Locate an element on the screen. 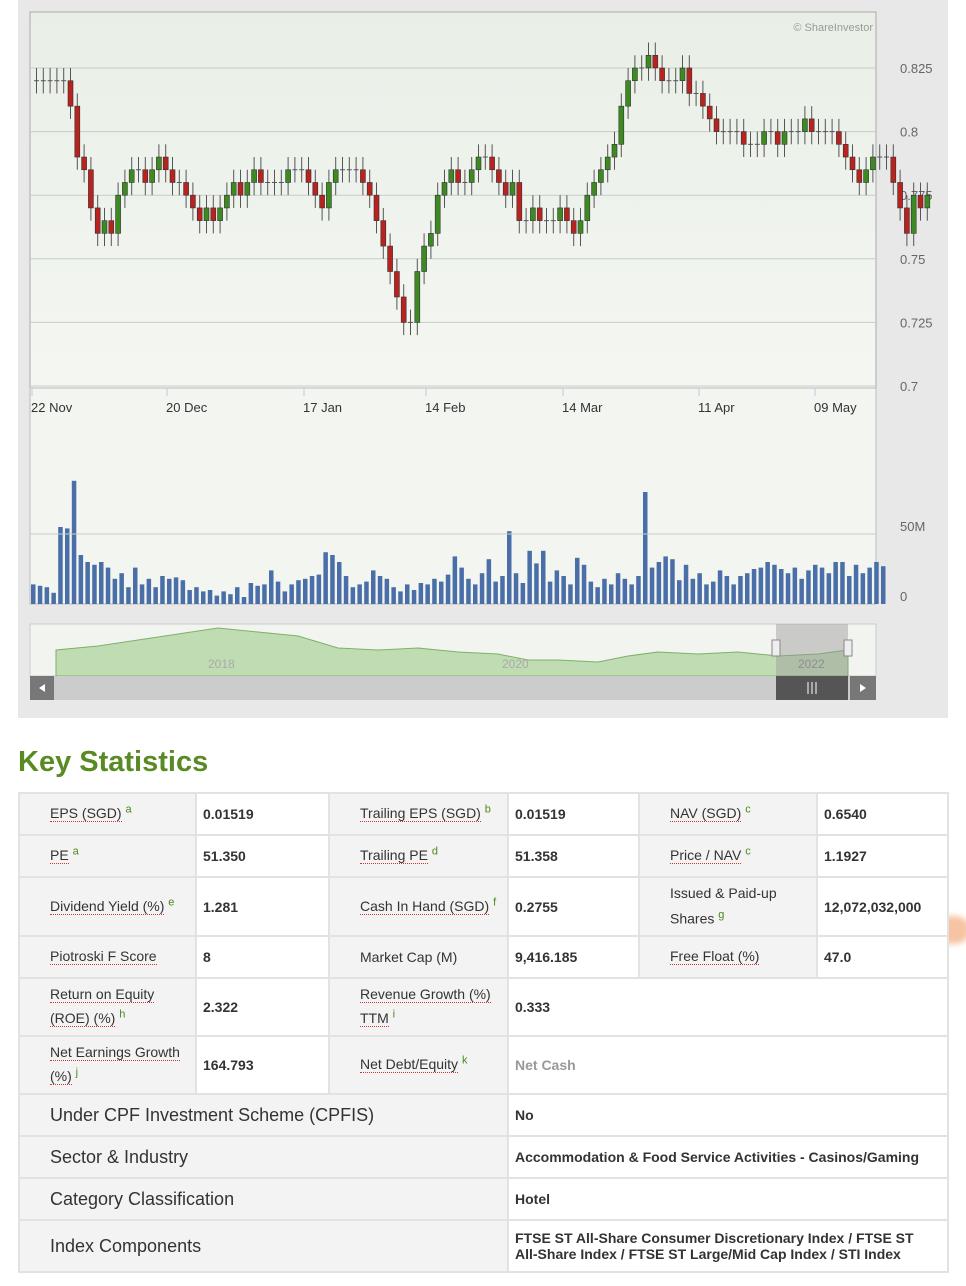  scrollbar-track is located at coordinates (453, 688).